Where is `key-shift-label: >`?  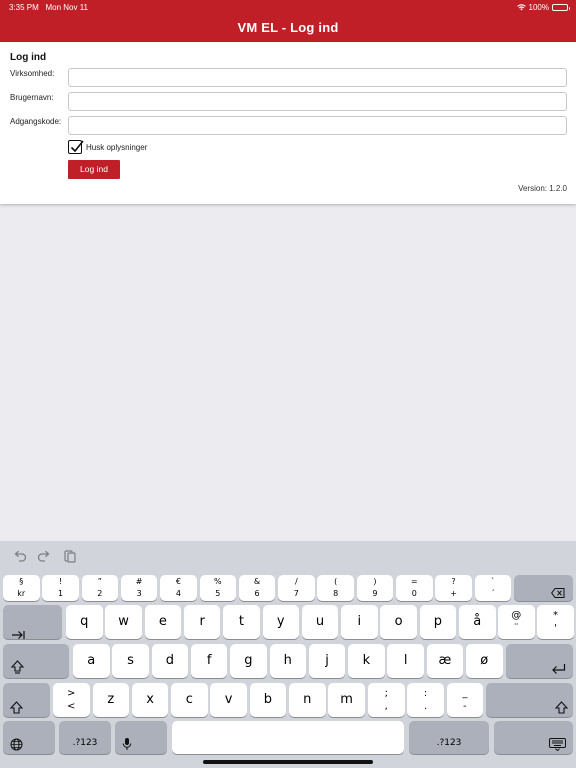
key-shift-label: > is located at coordinates (71, 693).